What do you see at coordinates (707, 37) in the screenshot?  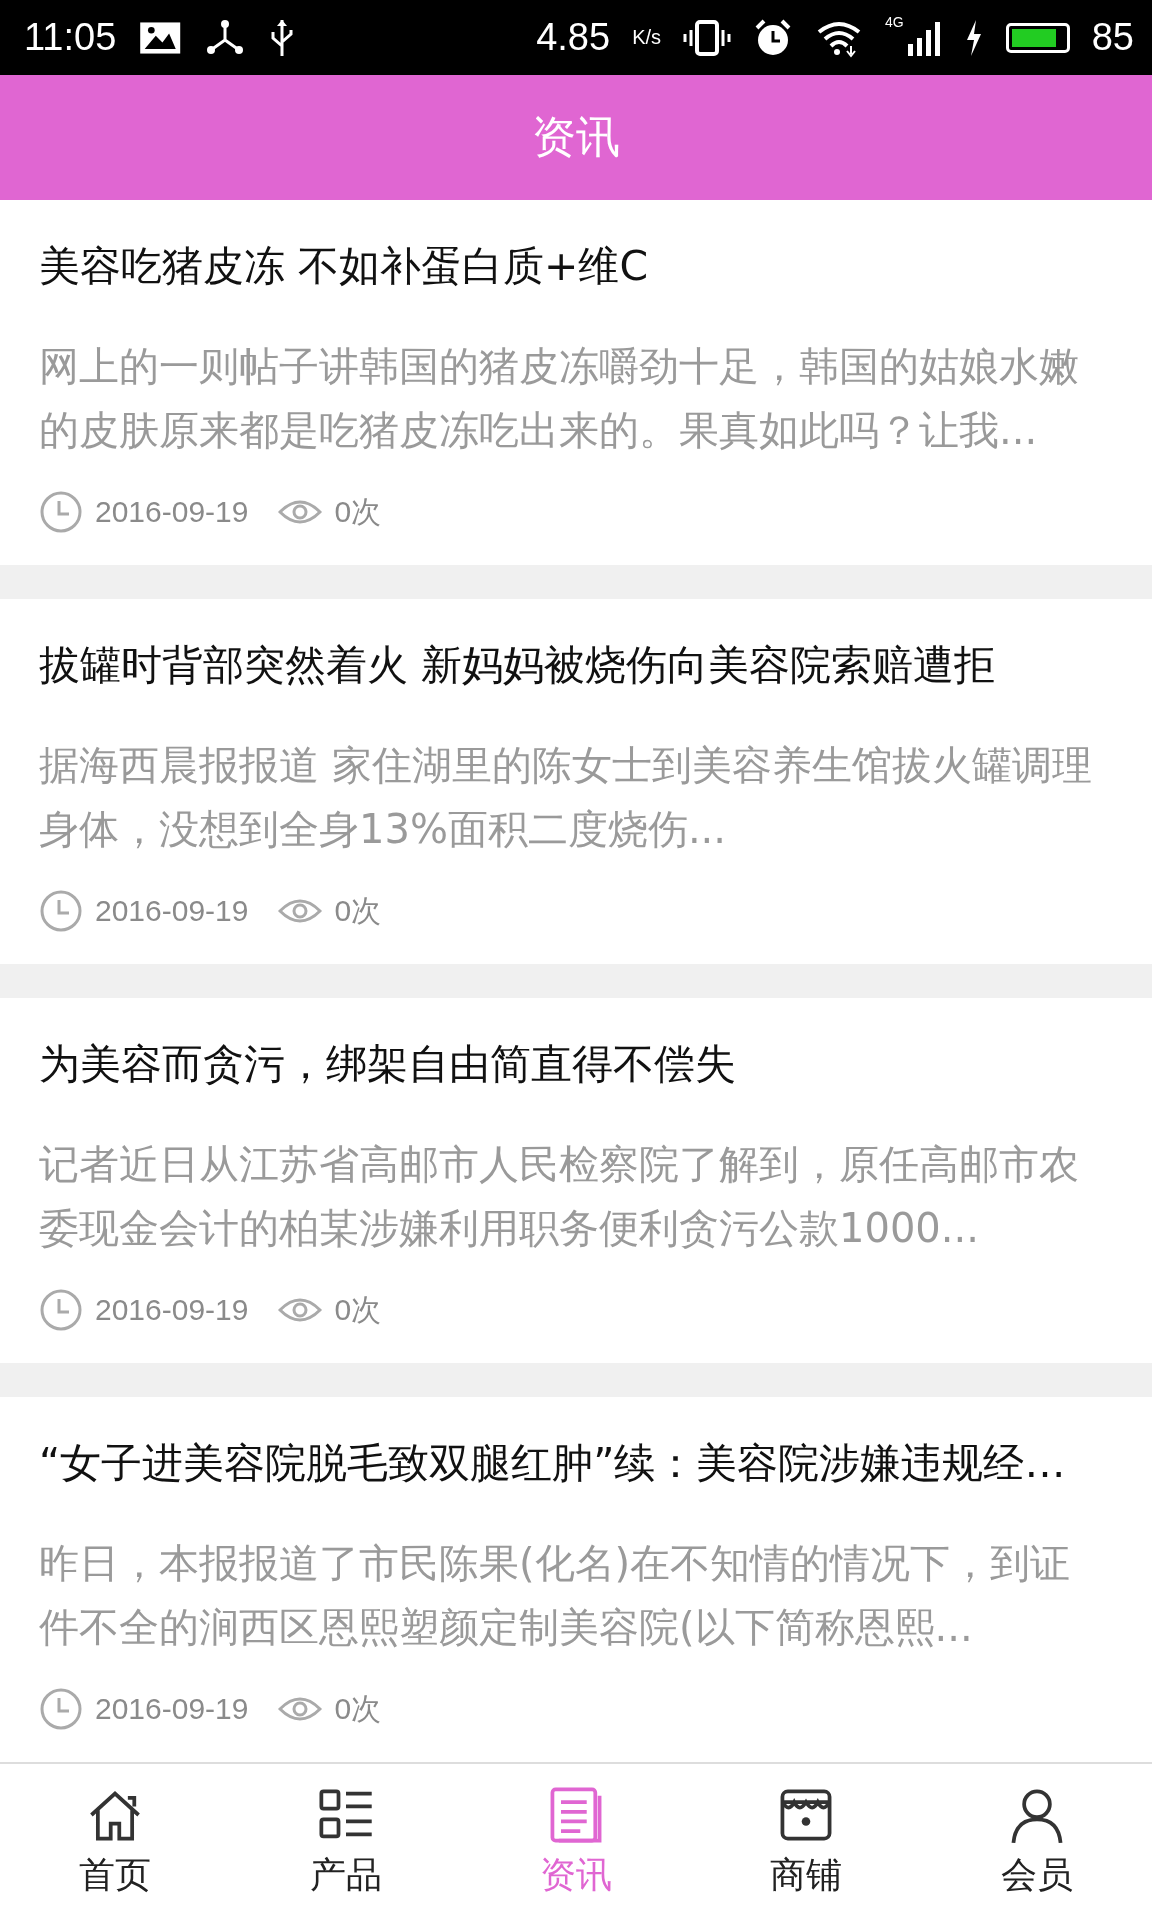 I see `vibrate-icon` at bounding box center [707, 37].